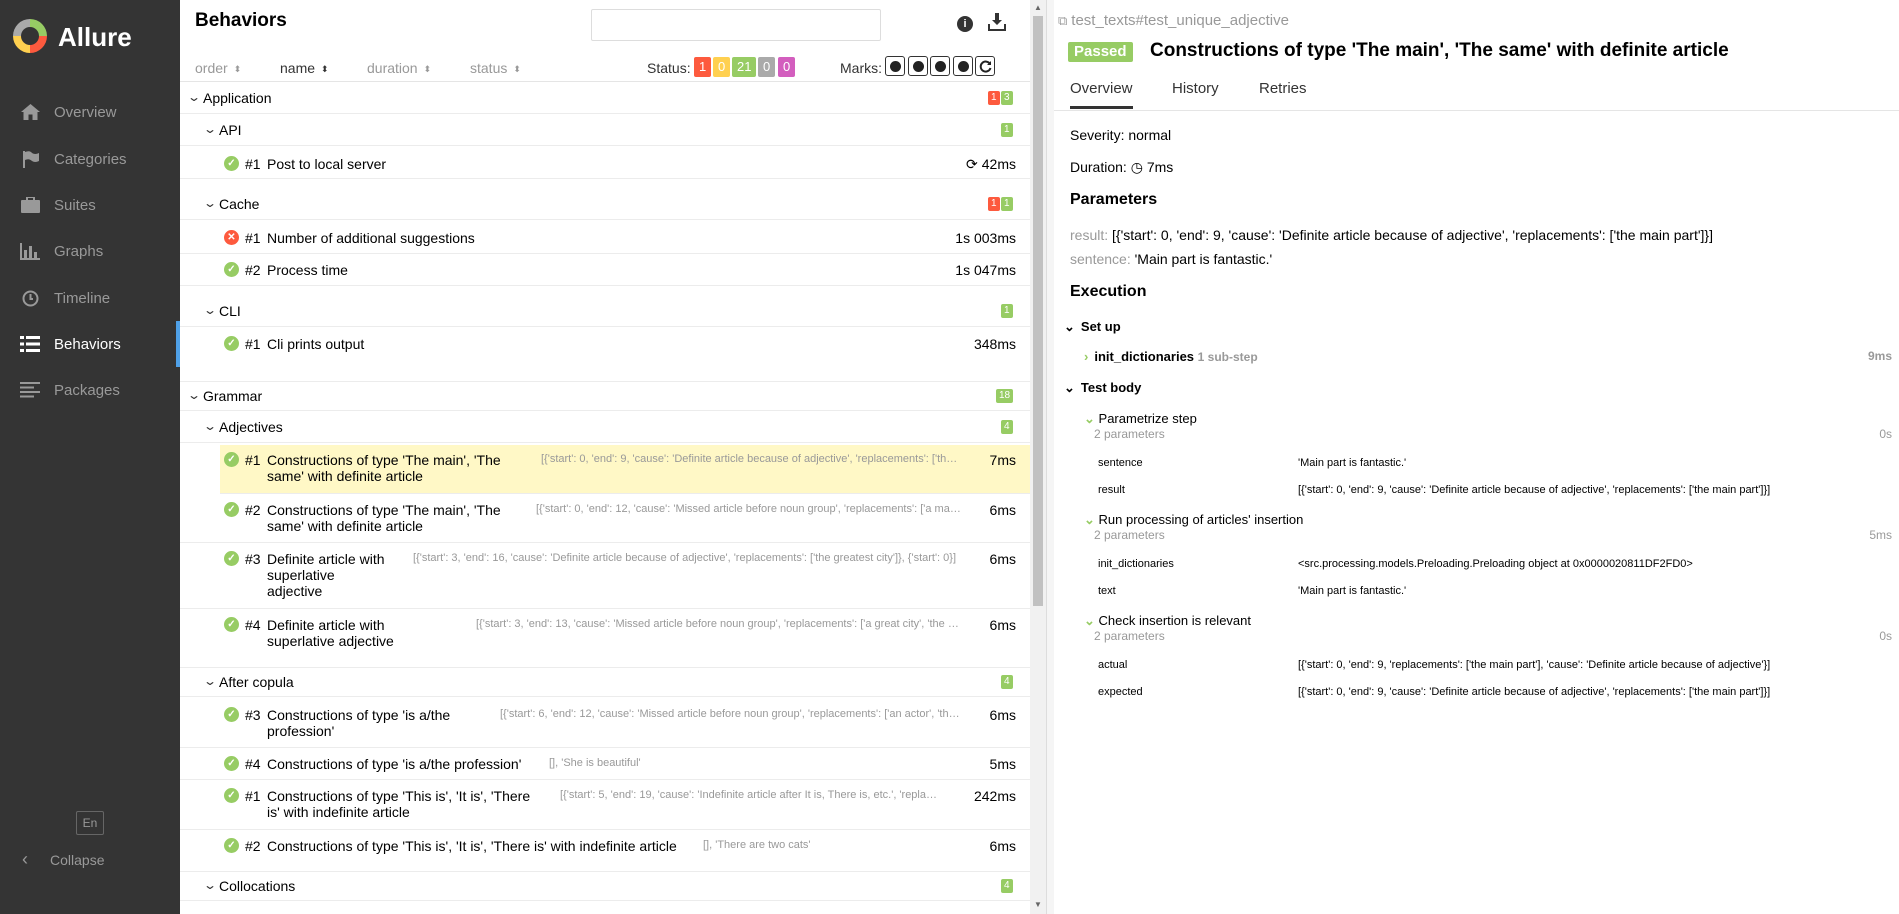 Image resolution: width=1899 pixels, height=914 pixels. What do you see at coordinates (327, 164) in the screenshot?
I see `test-name: Post to local server` at bounding box center [327, 164].